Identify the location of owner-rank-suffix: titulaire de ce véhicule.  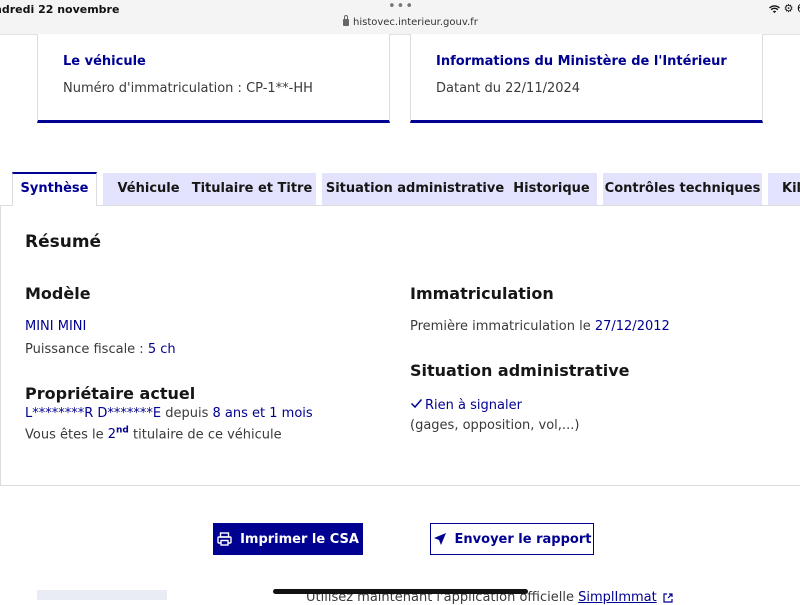
(205, 435).